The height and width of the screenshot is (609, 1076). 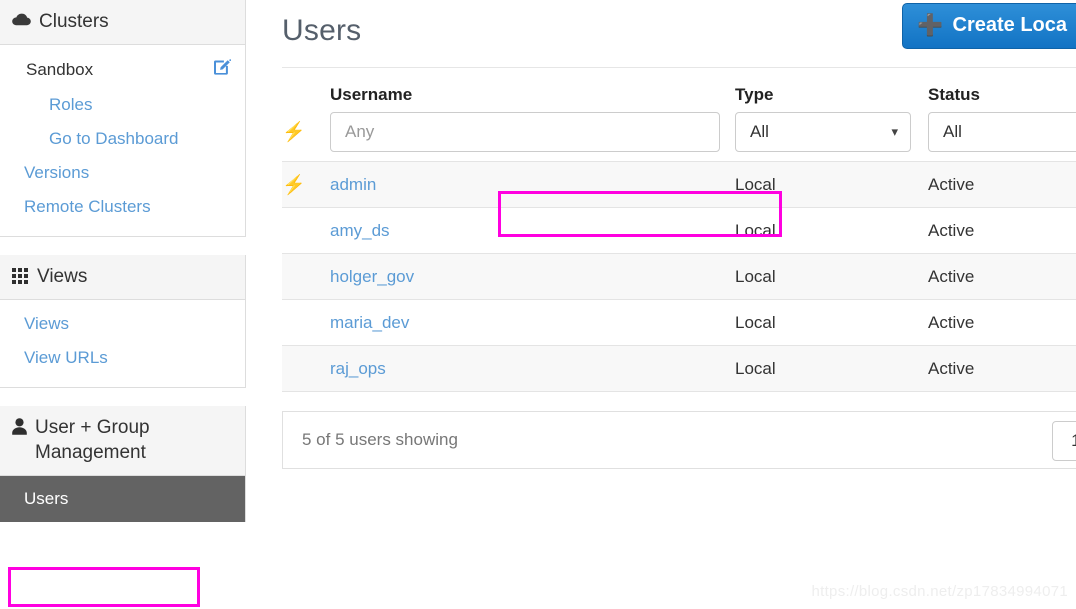 What do you see at coordinates (114, 139) in the screenshot?
I see `sidebar-item-go-to-dashboard-label: Go to Dashboard` at bounding box center [114, 139].